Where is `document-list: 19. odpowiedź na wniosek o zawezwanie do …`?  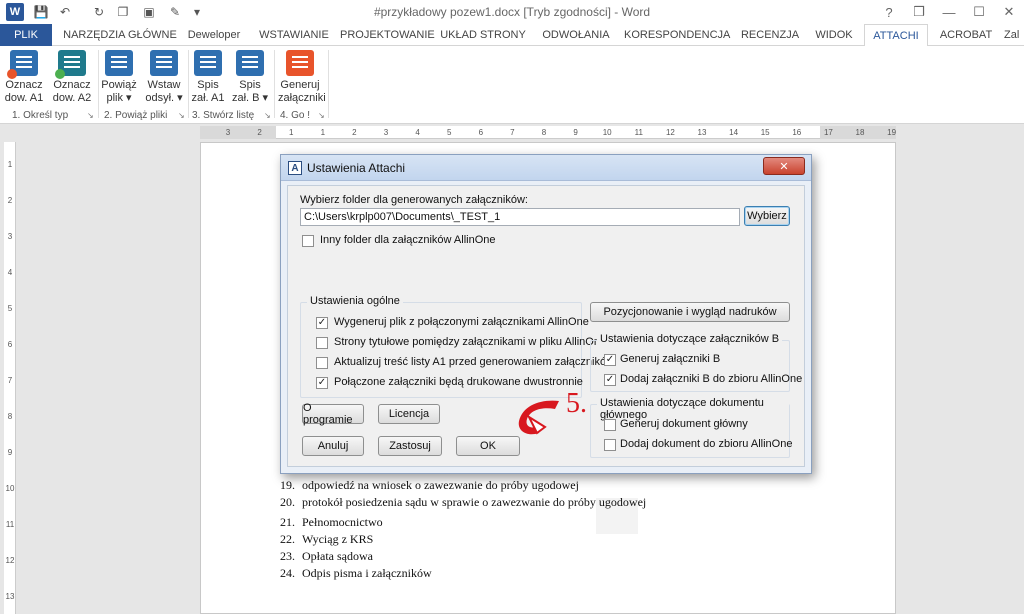
document-list: 19. odpowiedź na wniosek o zawezwanie do … is located at coordinates (560, 529).